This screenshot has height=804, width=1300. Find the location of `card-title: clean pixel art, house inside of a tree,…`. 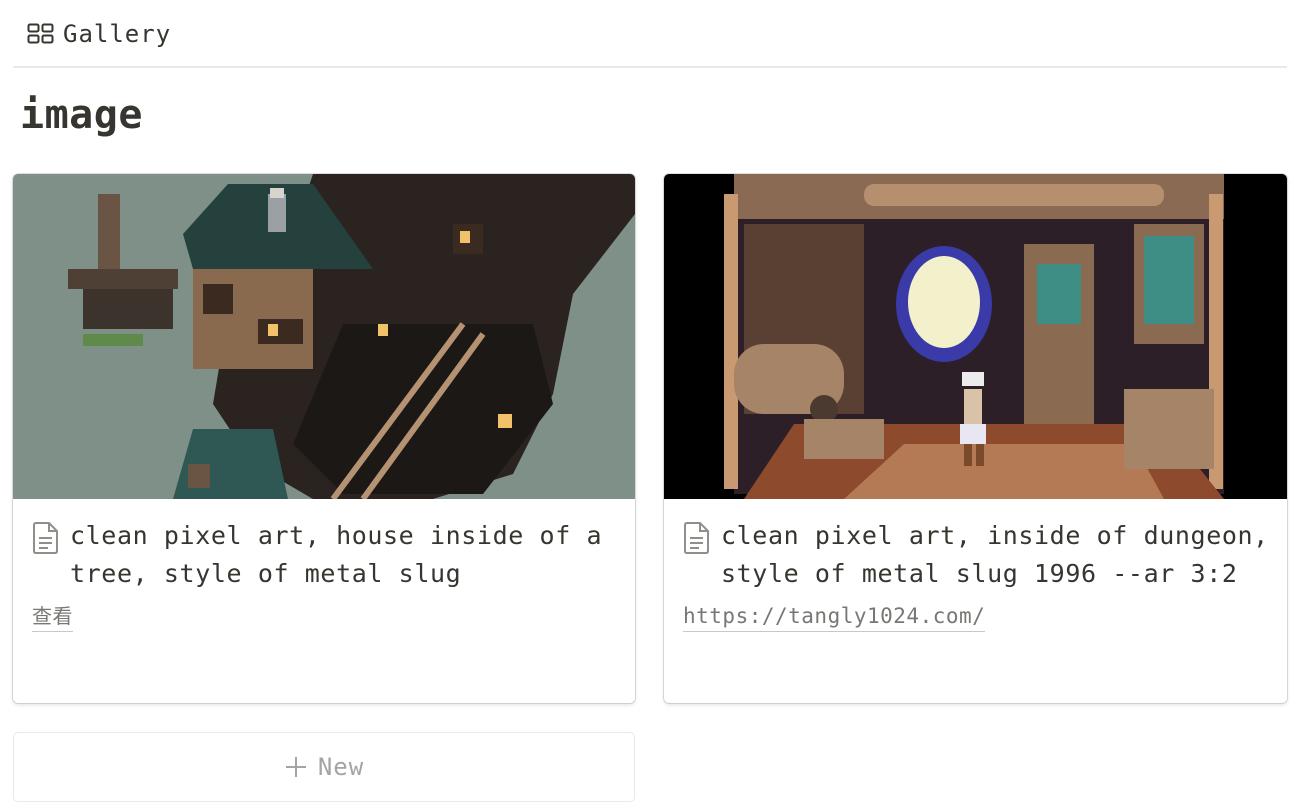

card-title: clean pixel art, house inside of a tree,… is located at coordinates (336, 554).